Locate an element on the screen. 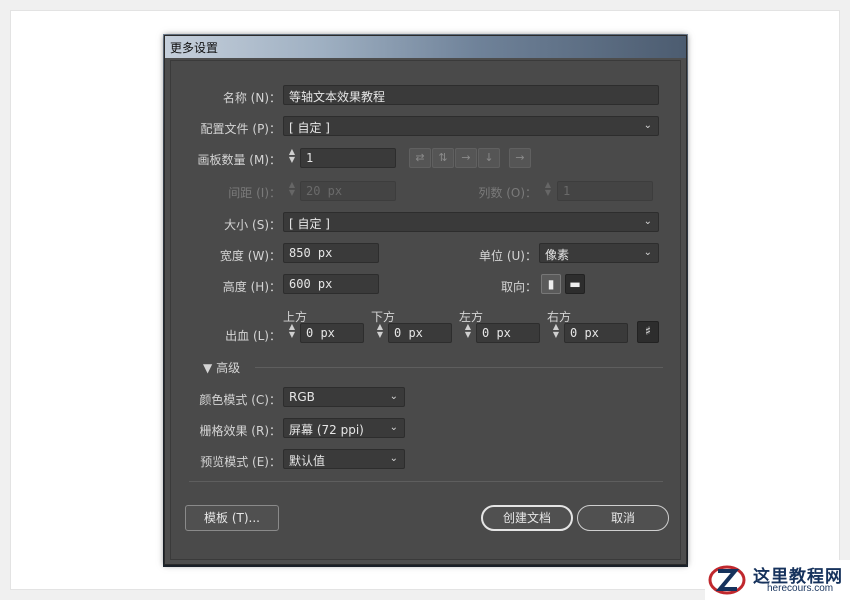 The height and width of the screenshot is (600, 850). landscape-icon: ▬ is located at coordinates (575, 284).